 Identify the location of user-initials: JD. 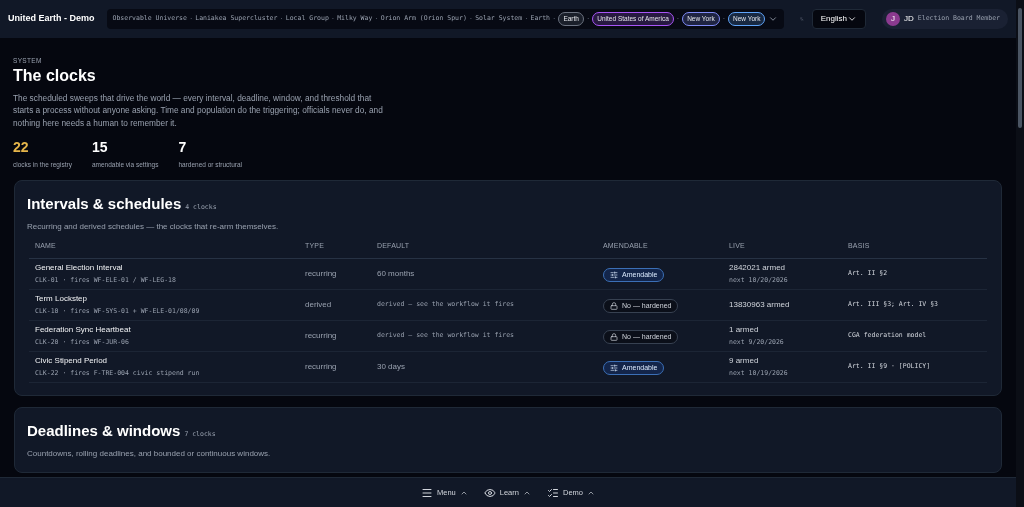
(909, 19).